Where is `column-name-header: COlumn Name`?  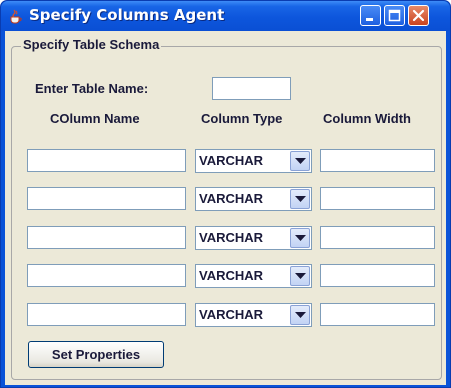
column-name-header: COlumn Name is located at coordinates (95, 118).